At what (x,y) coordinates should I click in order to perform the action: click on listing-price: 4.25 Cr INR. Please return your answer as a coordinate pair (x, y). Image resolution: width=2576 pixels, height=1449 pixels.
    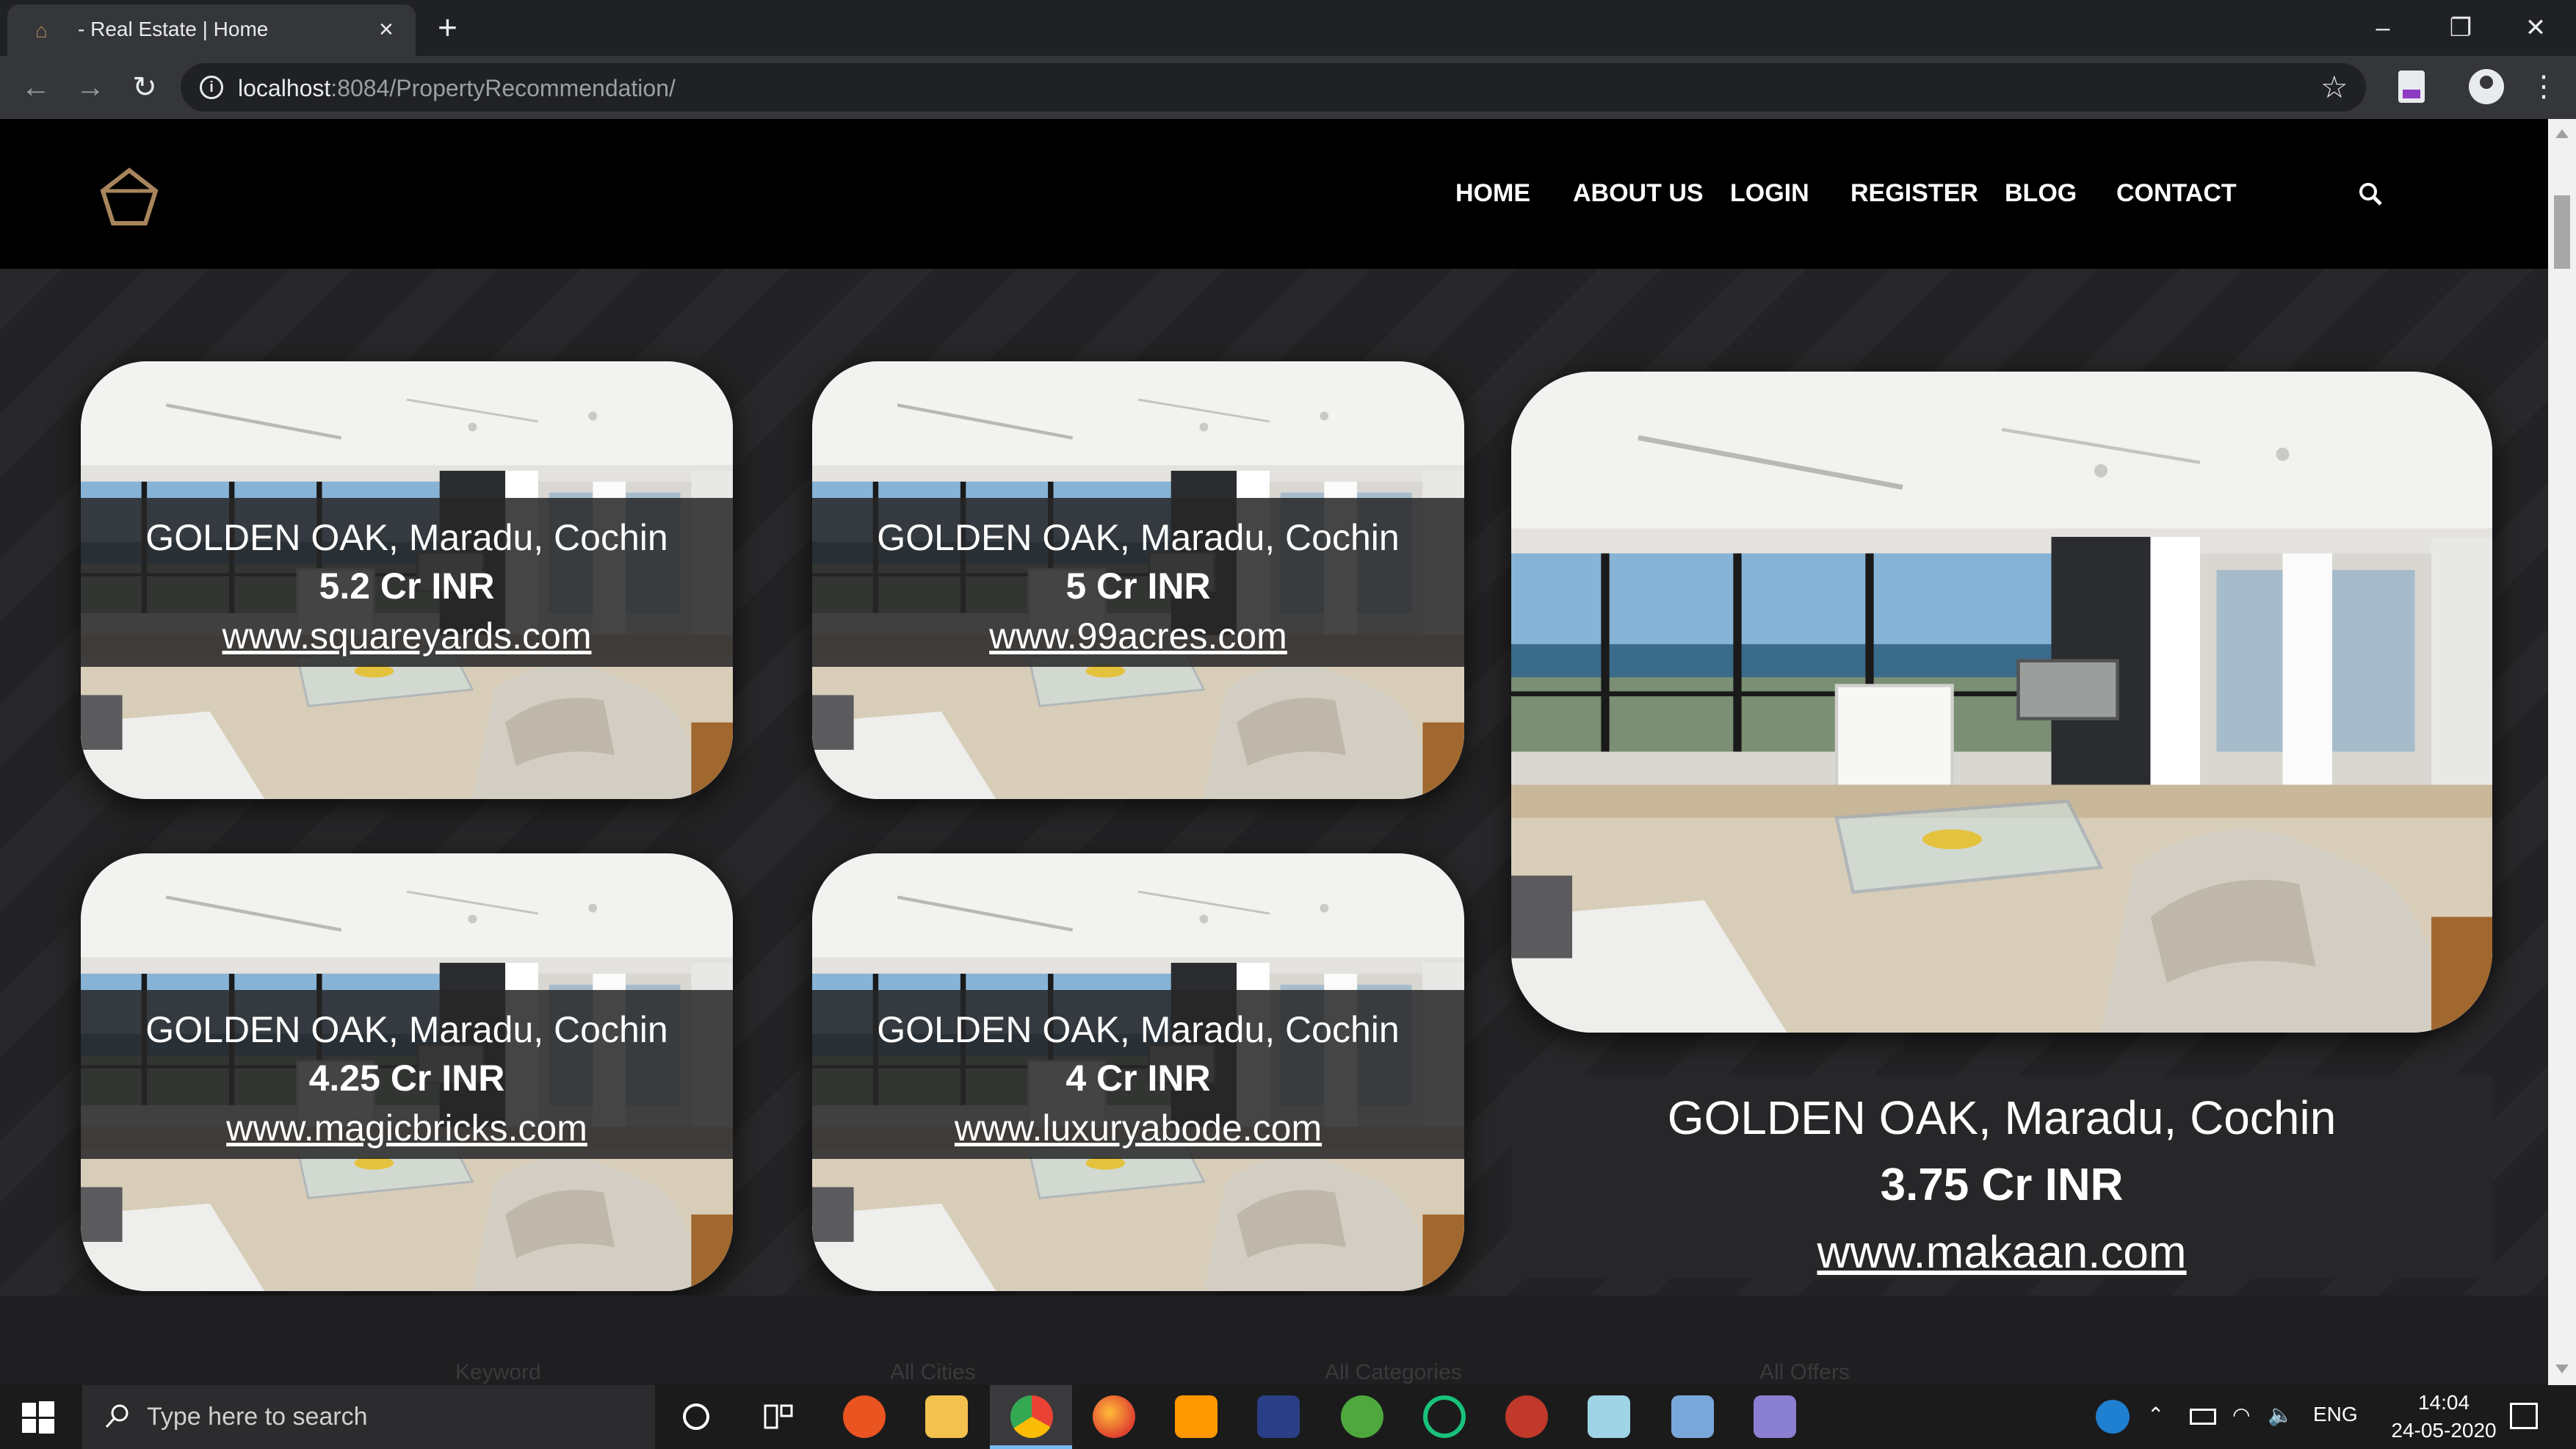
    Looking at the image, I should click on (406, 1078).